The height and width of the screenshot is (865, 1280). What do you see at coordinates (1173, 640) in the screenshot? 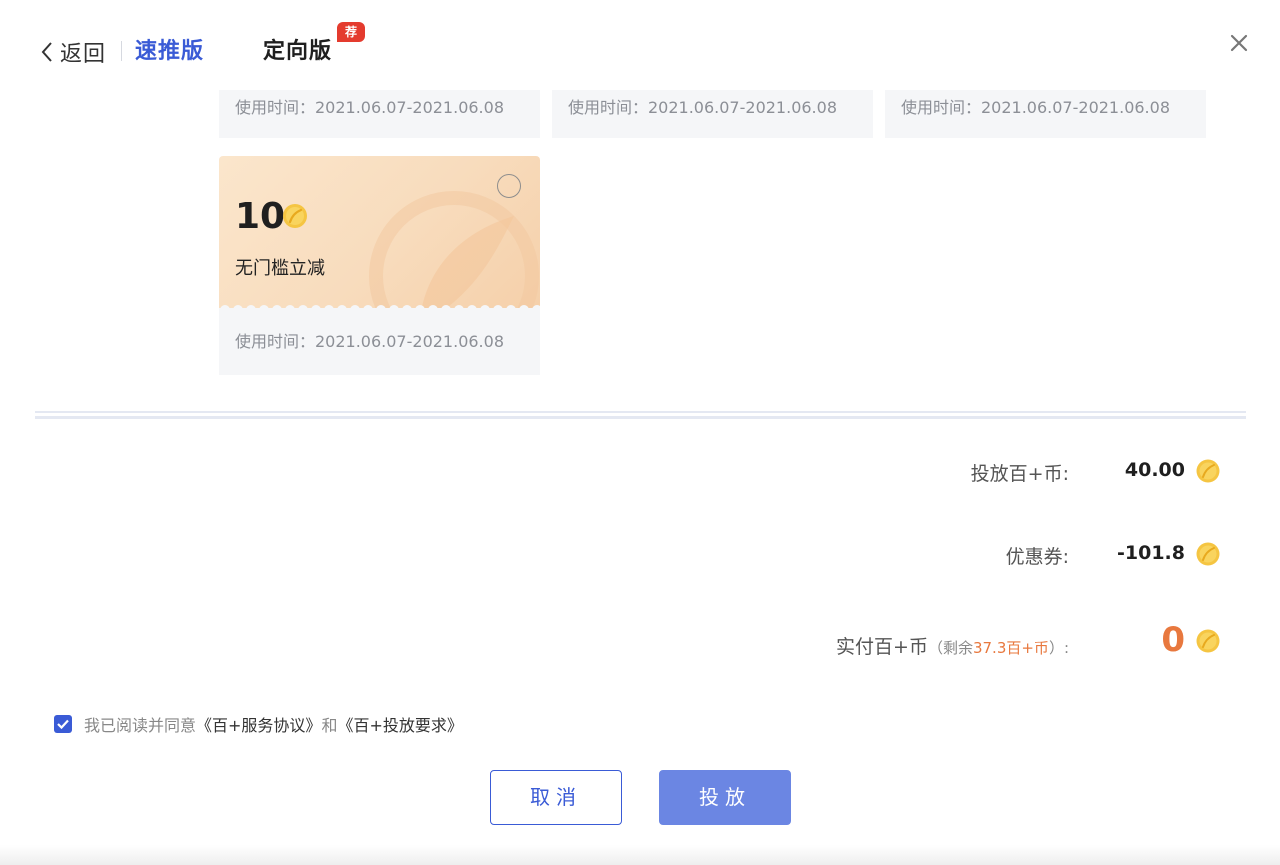
I see `actual-payment-value: 0` at bounding box center [1173, 640].